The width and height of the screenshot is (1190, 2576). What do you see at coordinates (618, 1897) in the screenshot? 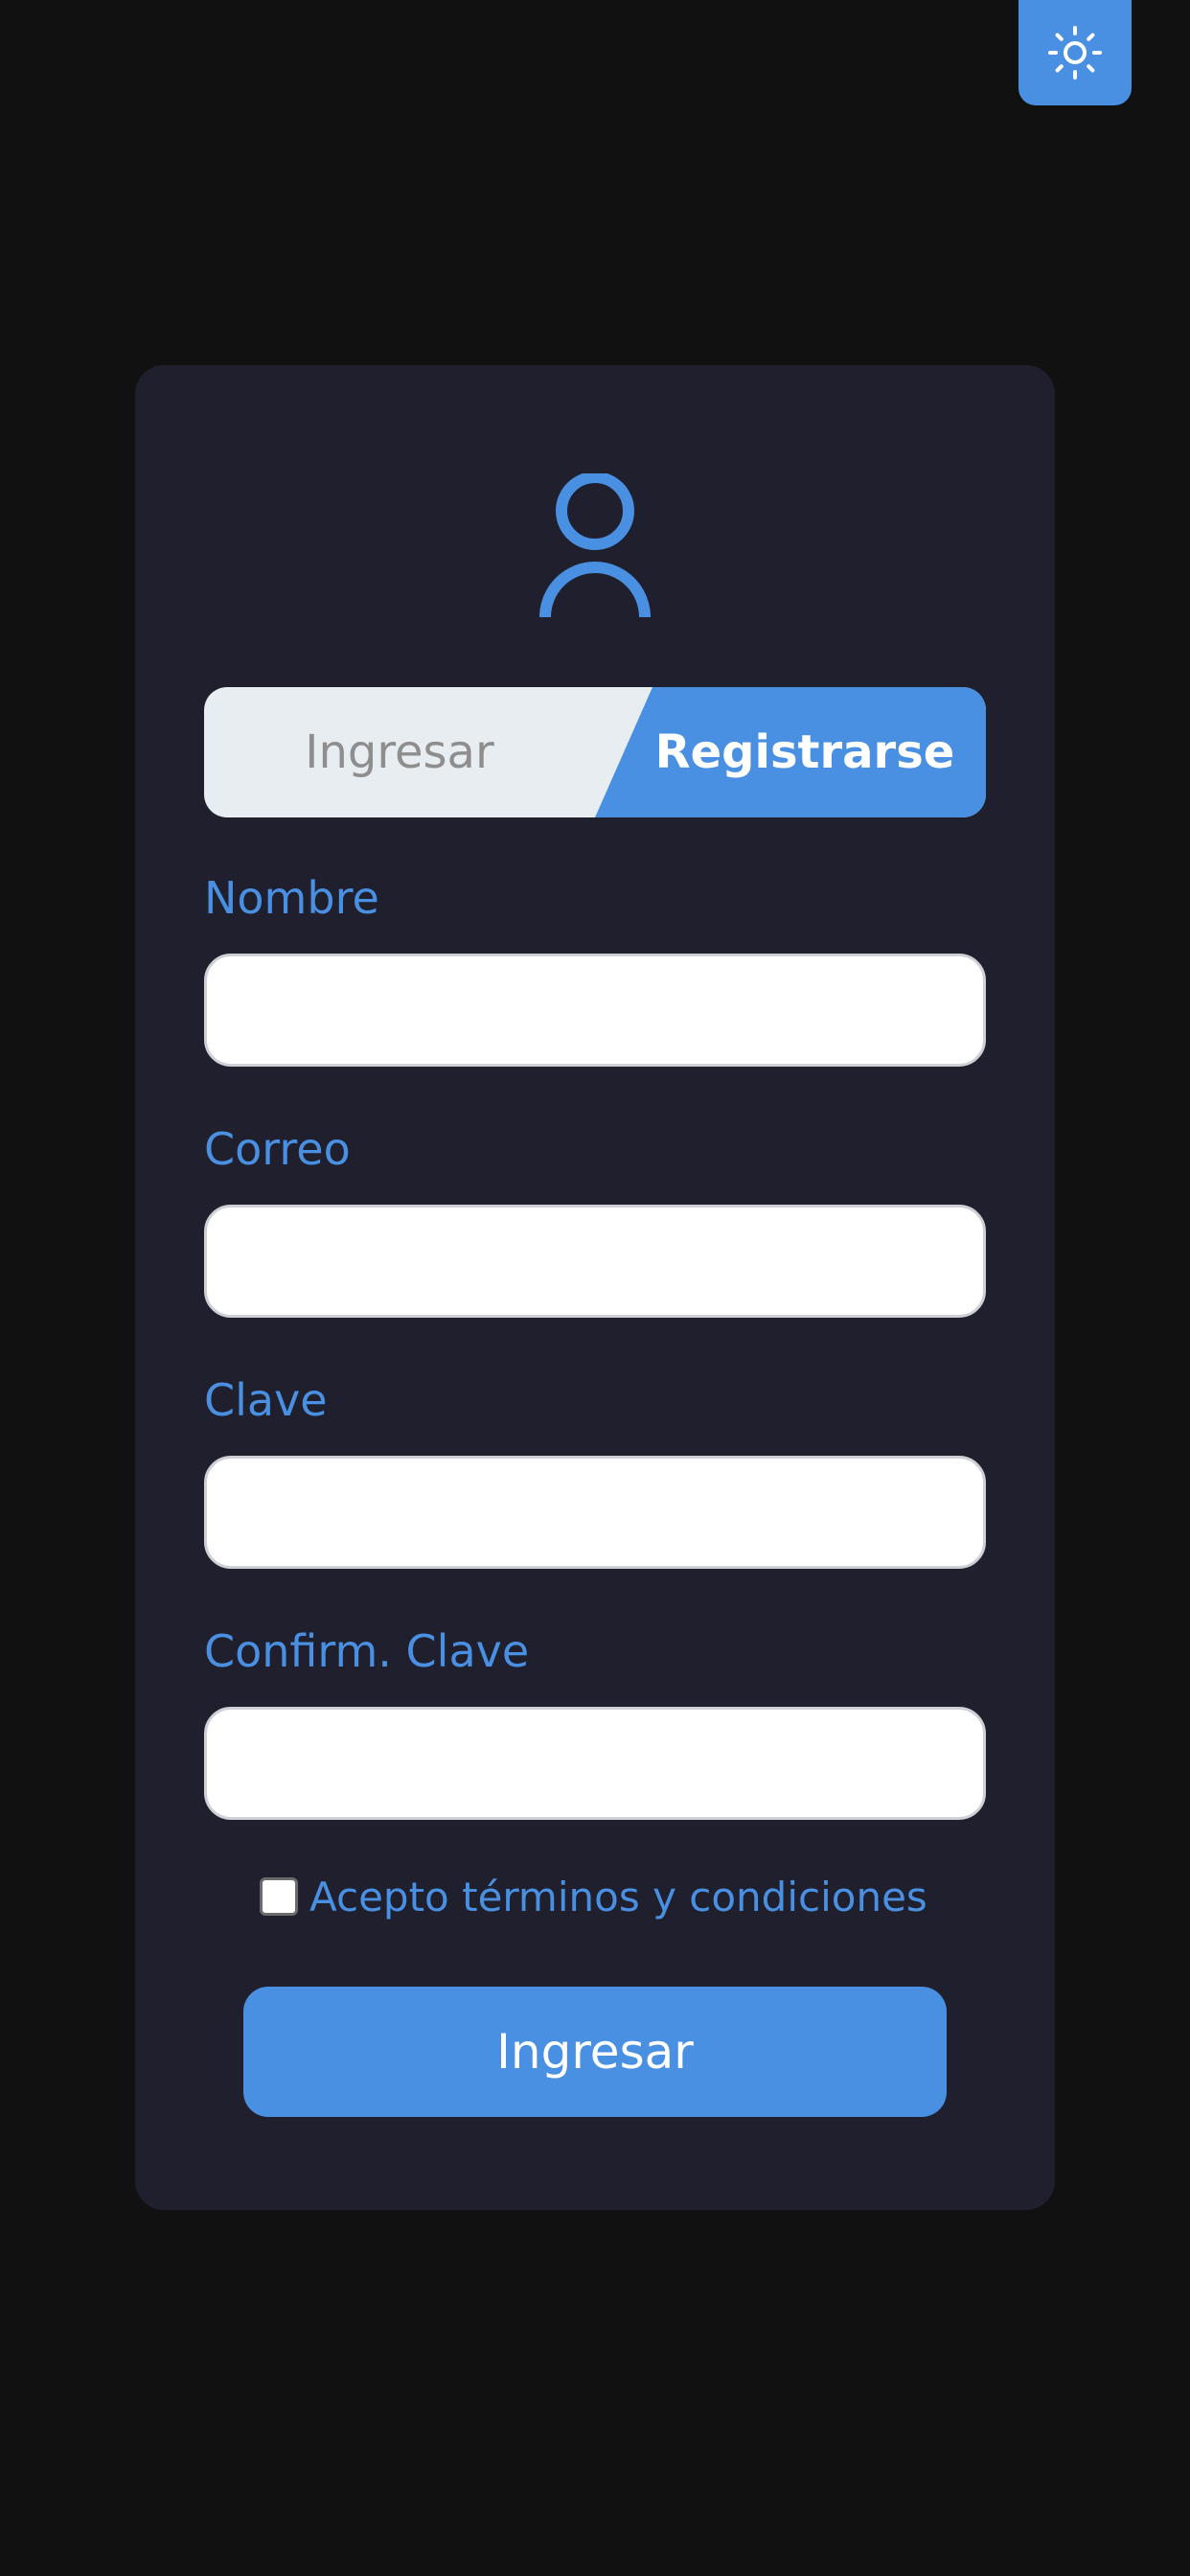
I see `terms-label: Acepto términos y condiciones` at bounding box center [618, 1897].